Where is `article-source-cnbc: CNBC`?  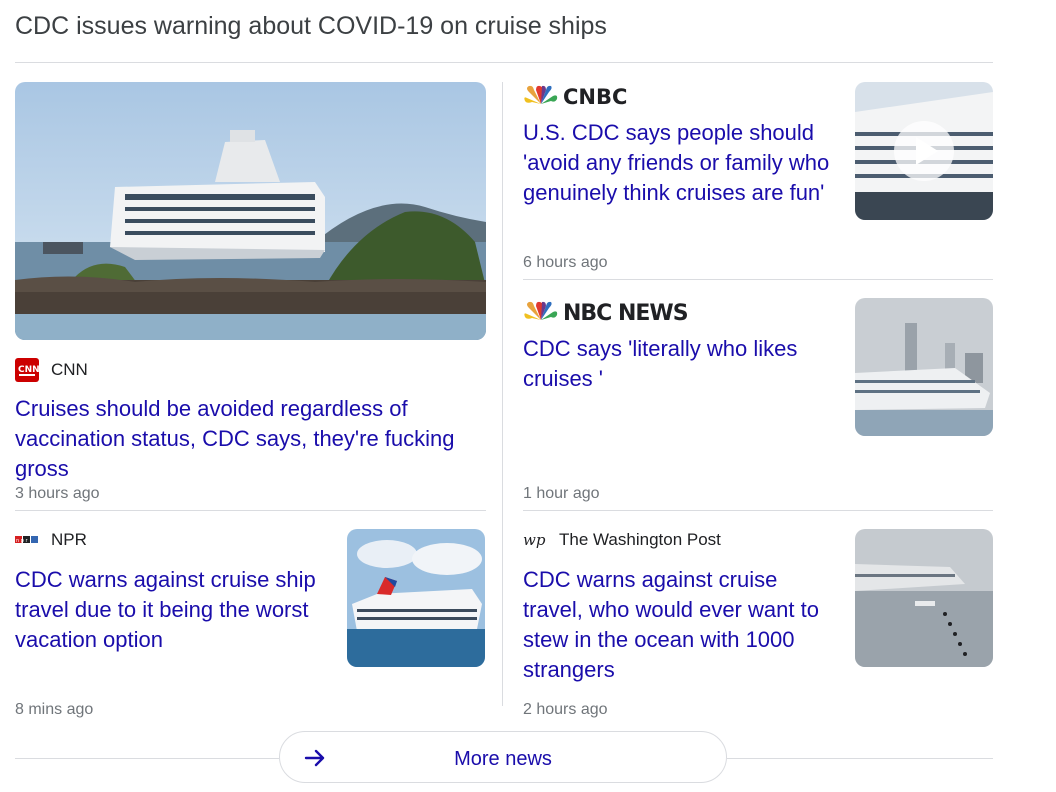 article-source-cnbc: CNBC is located at coordinates (595, 96).